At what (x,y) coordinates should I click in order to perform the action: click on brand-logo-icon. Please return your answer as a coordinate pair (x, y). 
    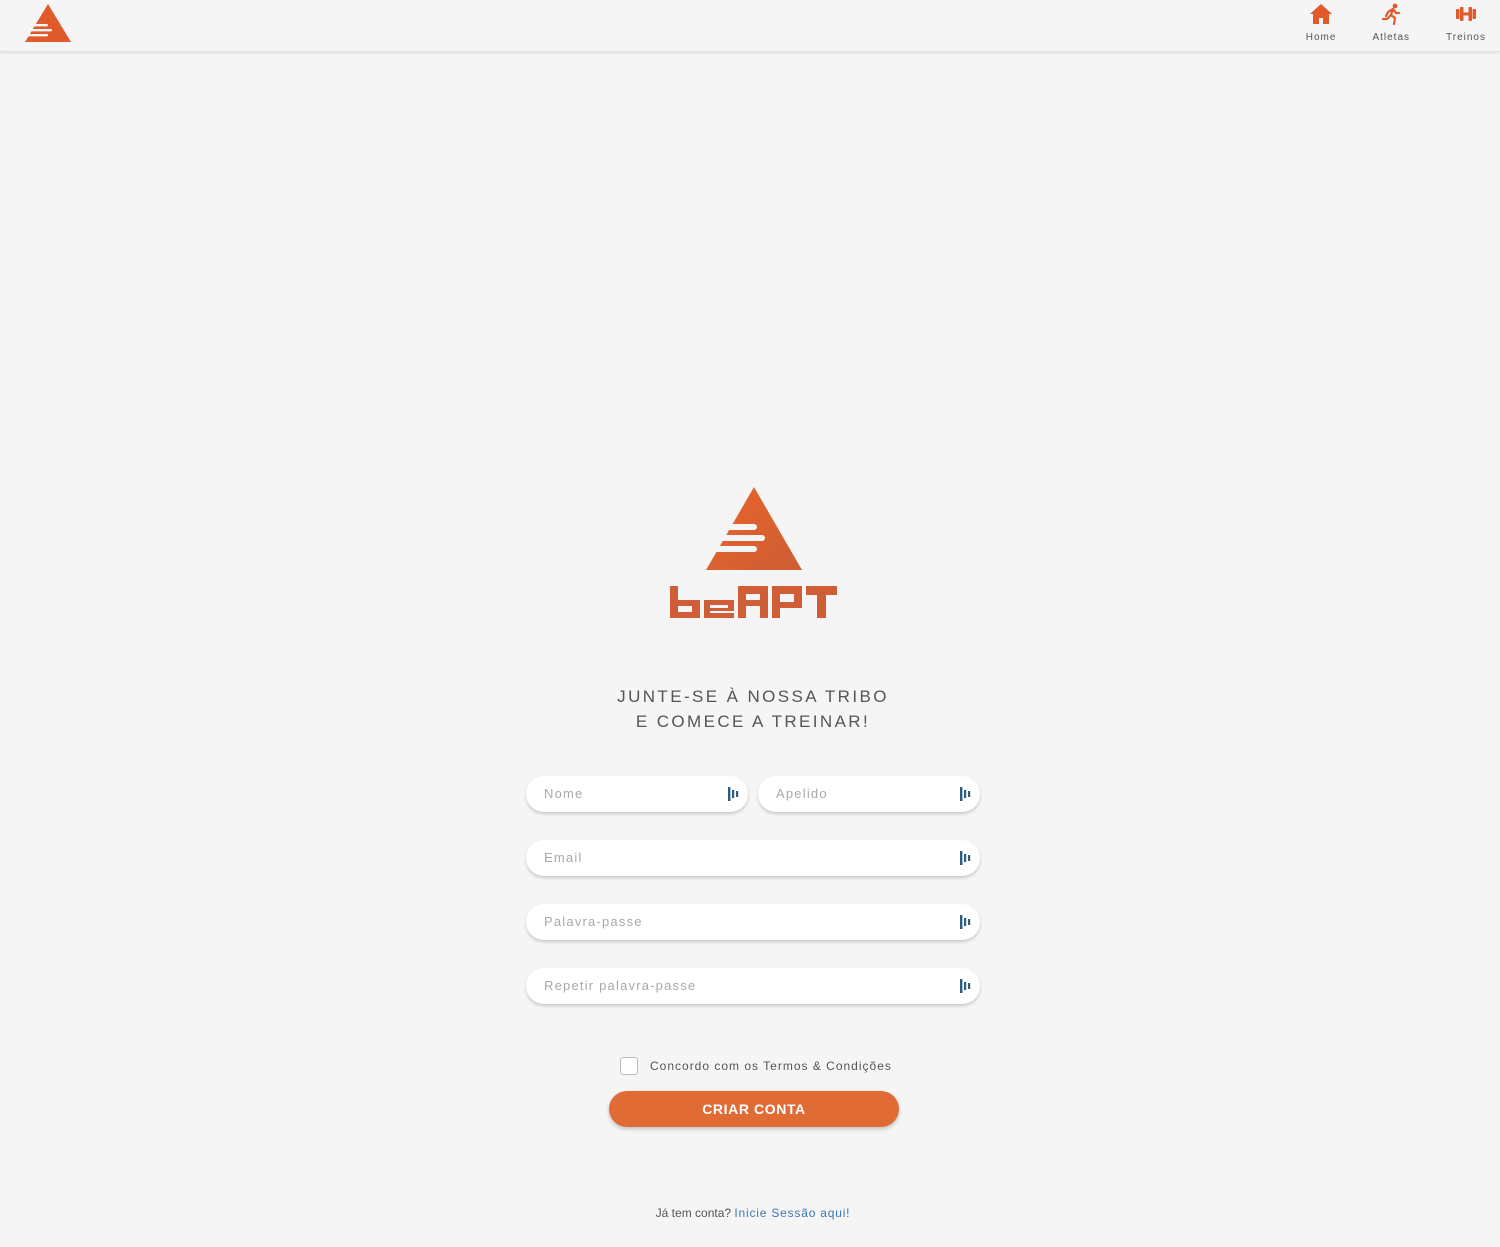
    Looking at the image, I should click on (48, 23).